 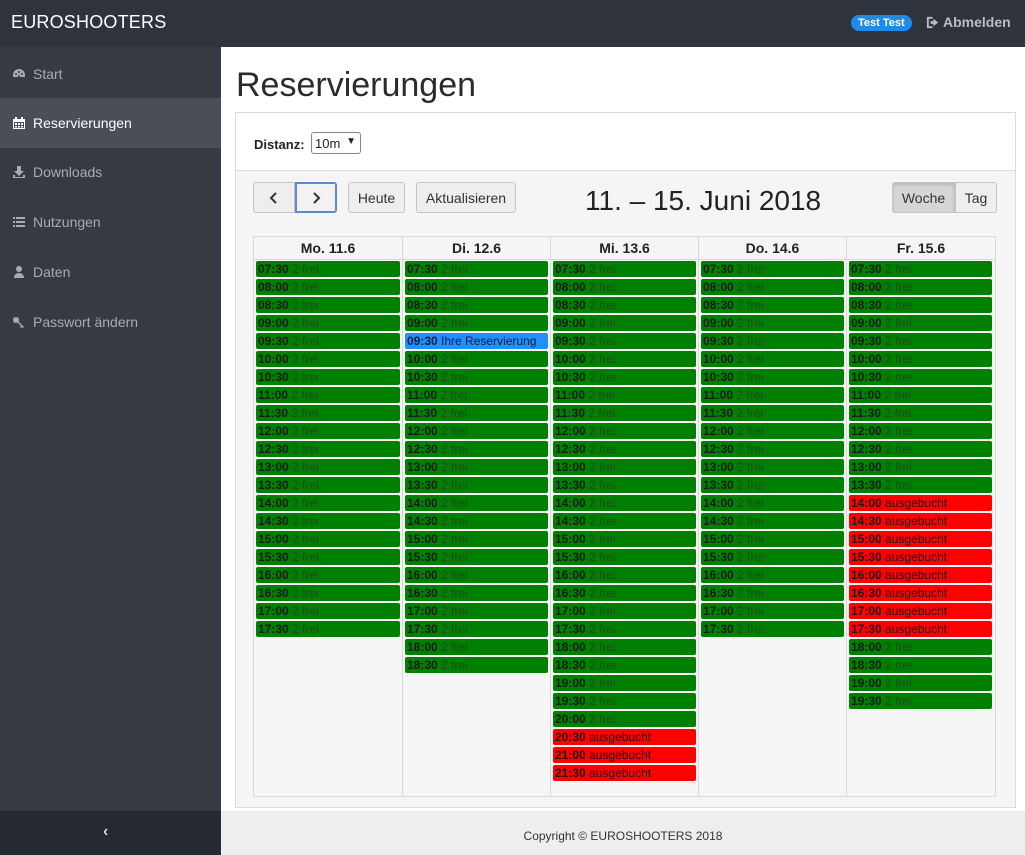 What do you see at coordinates (476, 341) in the screenshot?
I see `time-slot: 09:30 Ihre Reservierung` at bounding box center [476, 341].